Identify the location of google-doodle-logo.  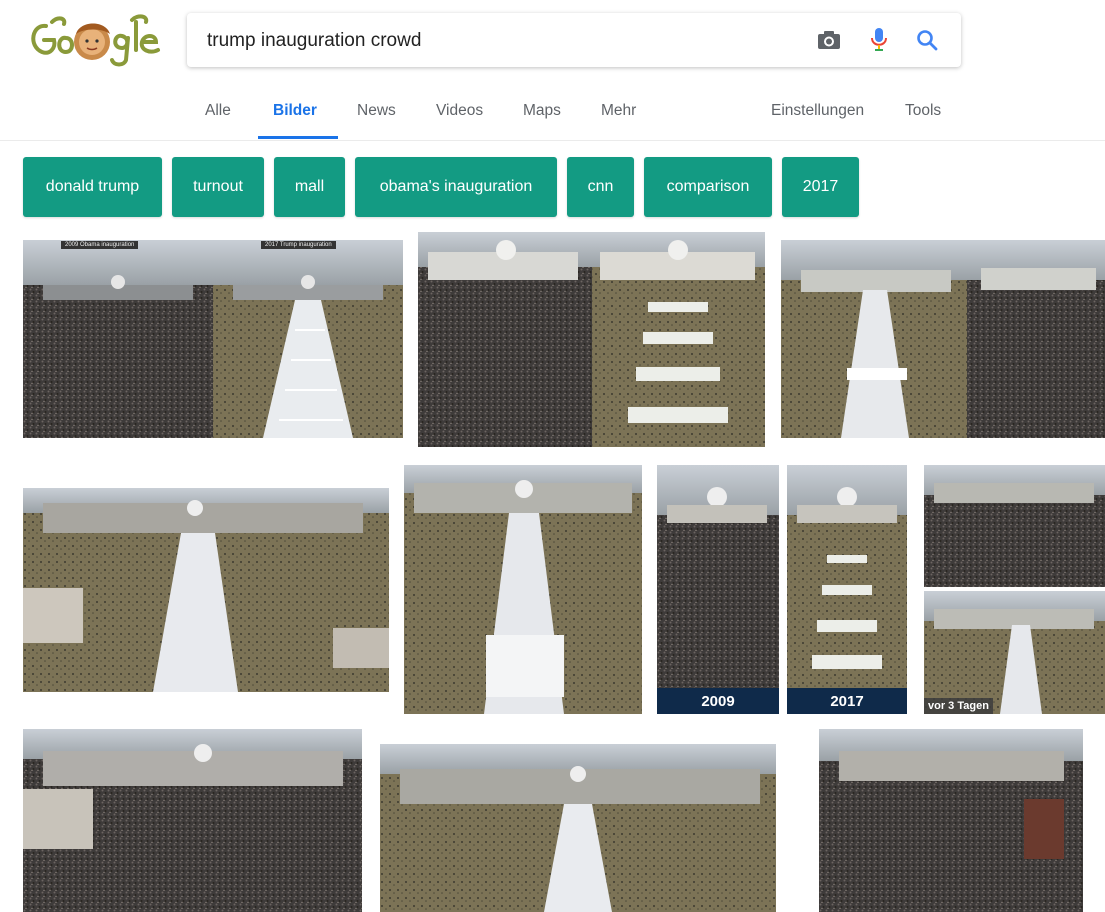
(92, 40).